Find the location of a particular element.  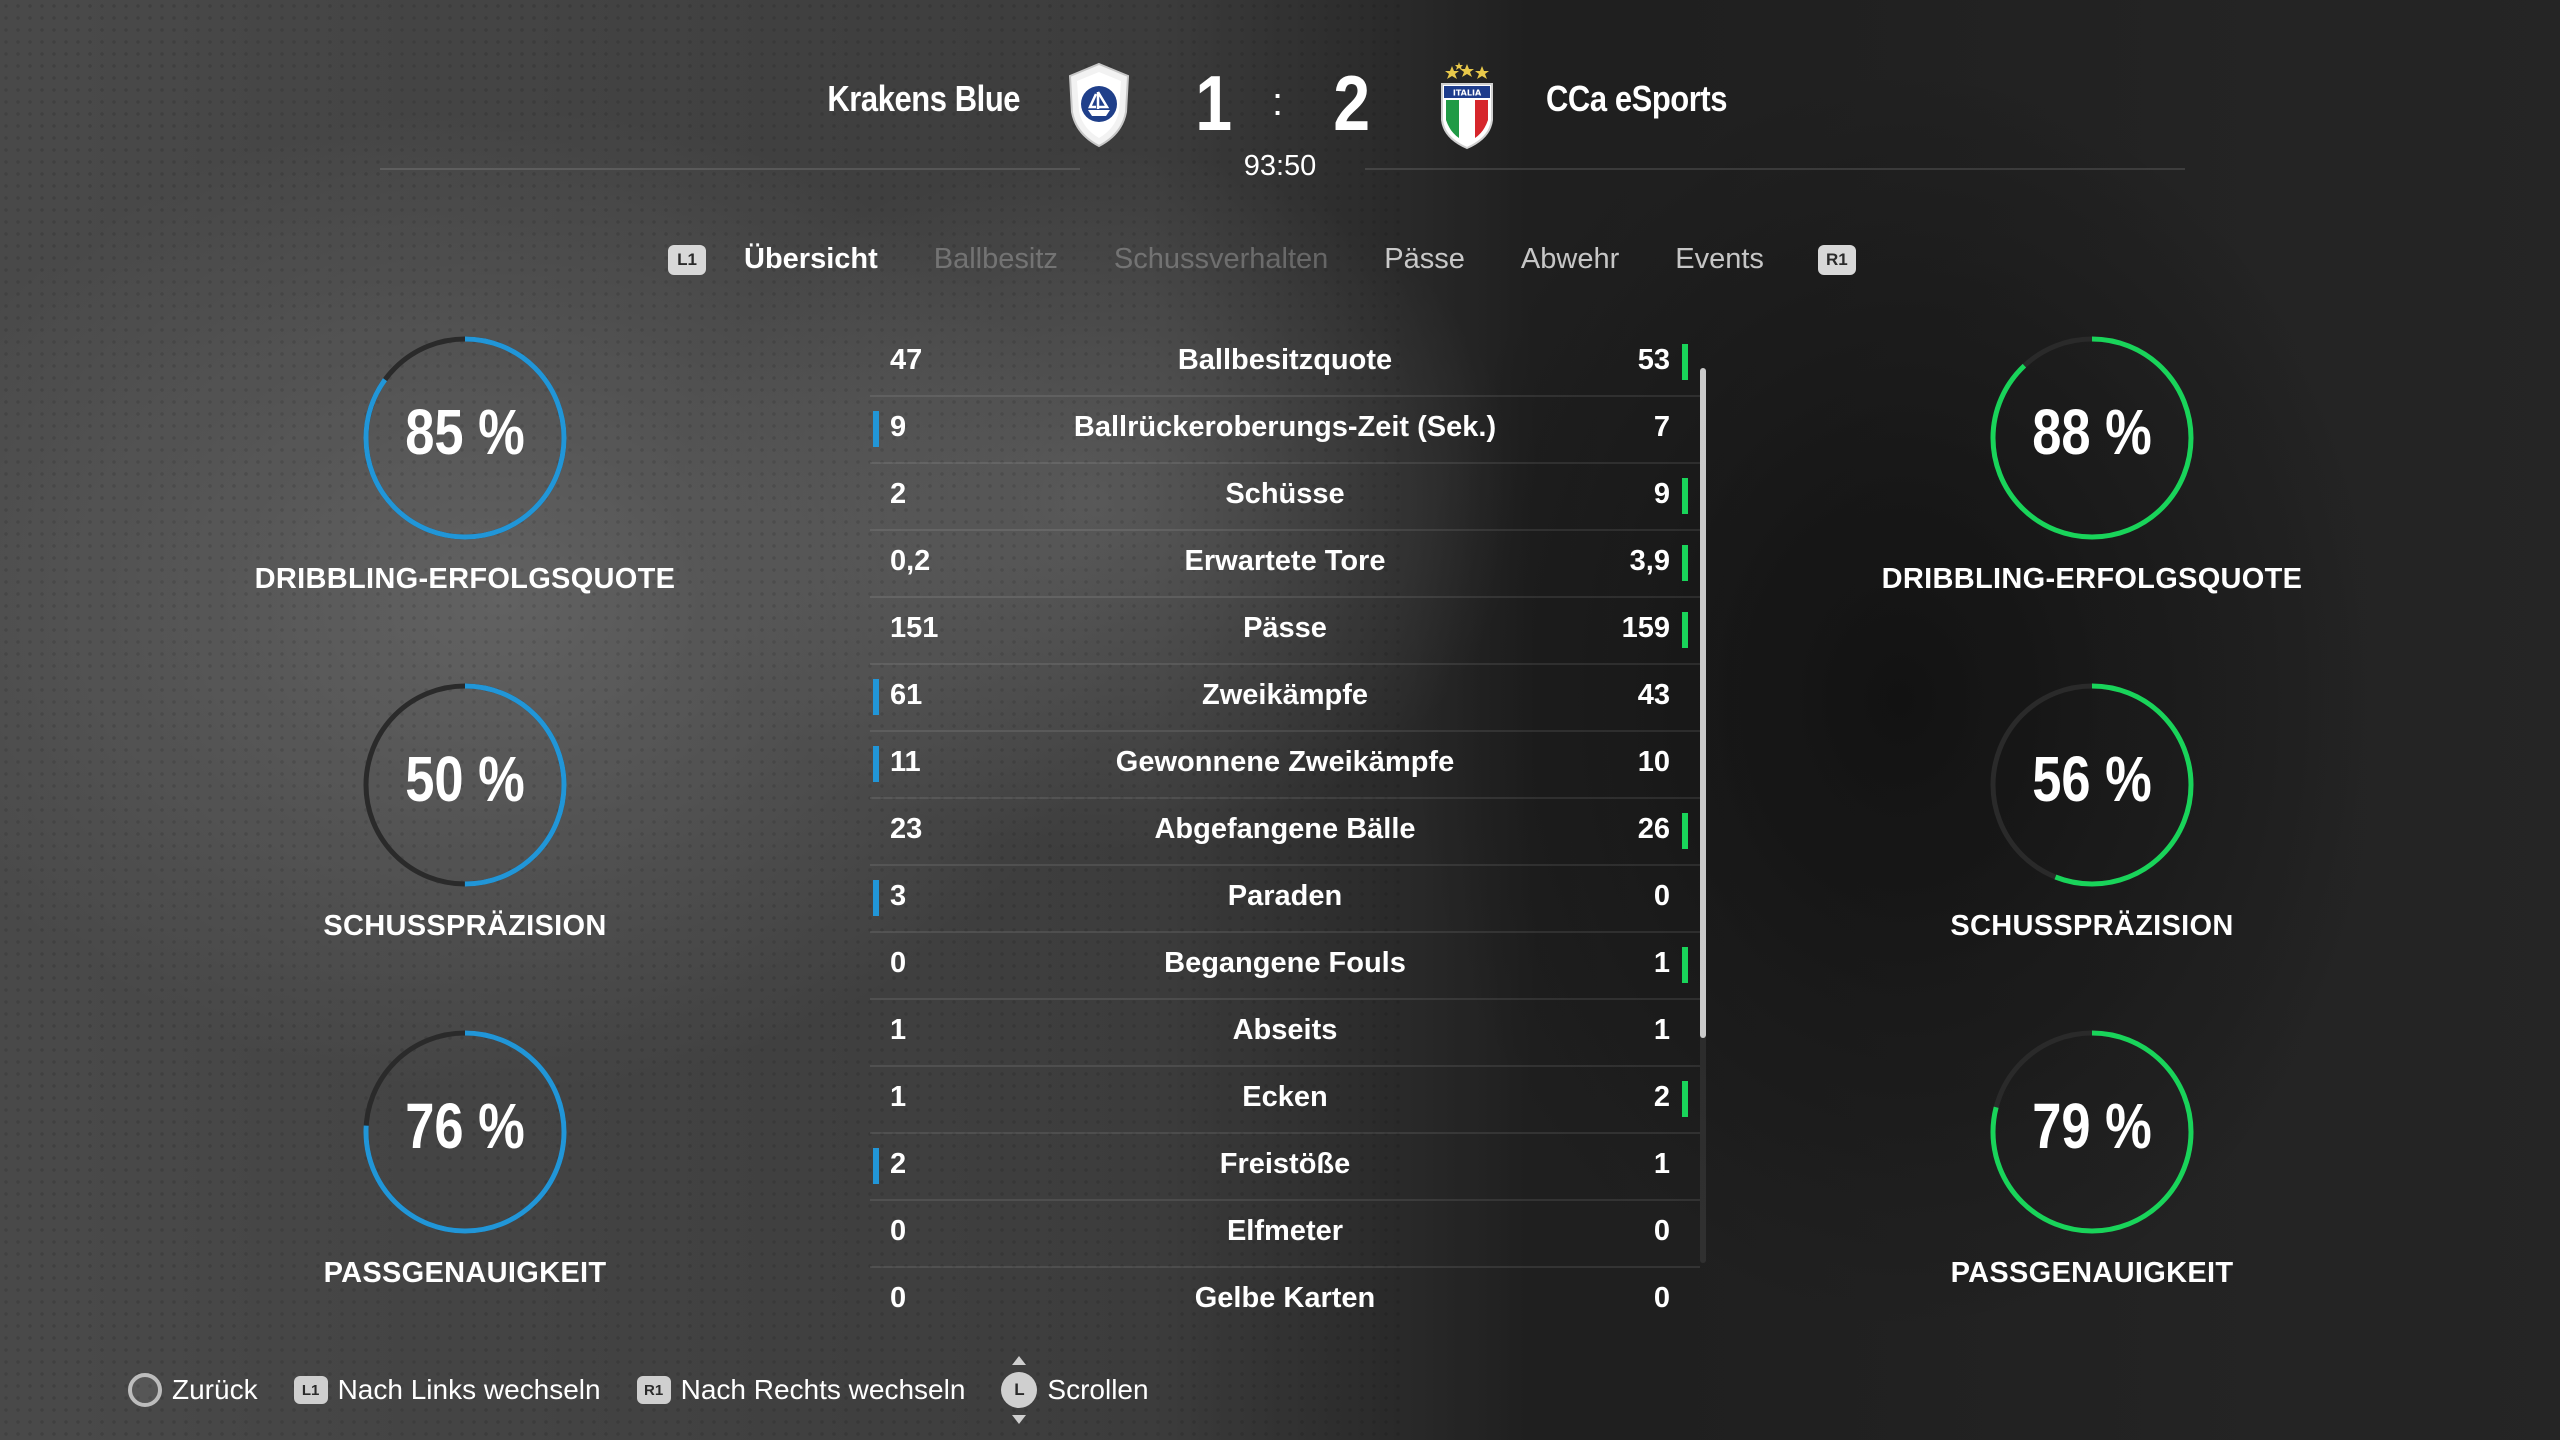

away-dribbling-ring: 88 % DRIBBLING-ERFOLGSQUOTE is located at coordinates (2092, 464).